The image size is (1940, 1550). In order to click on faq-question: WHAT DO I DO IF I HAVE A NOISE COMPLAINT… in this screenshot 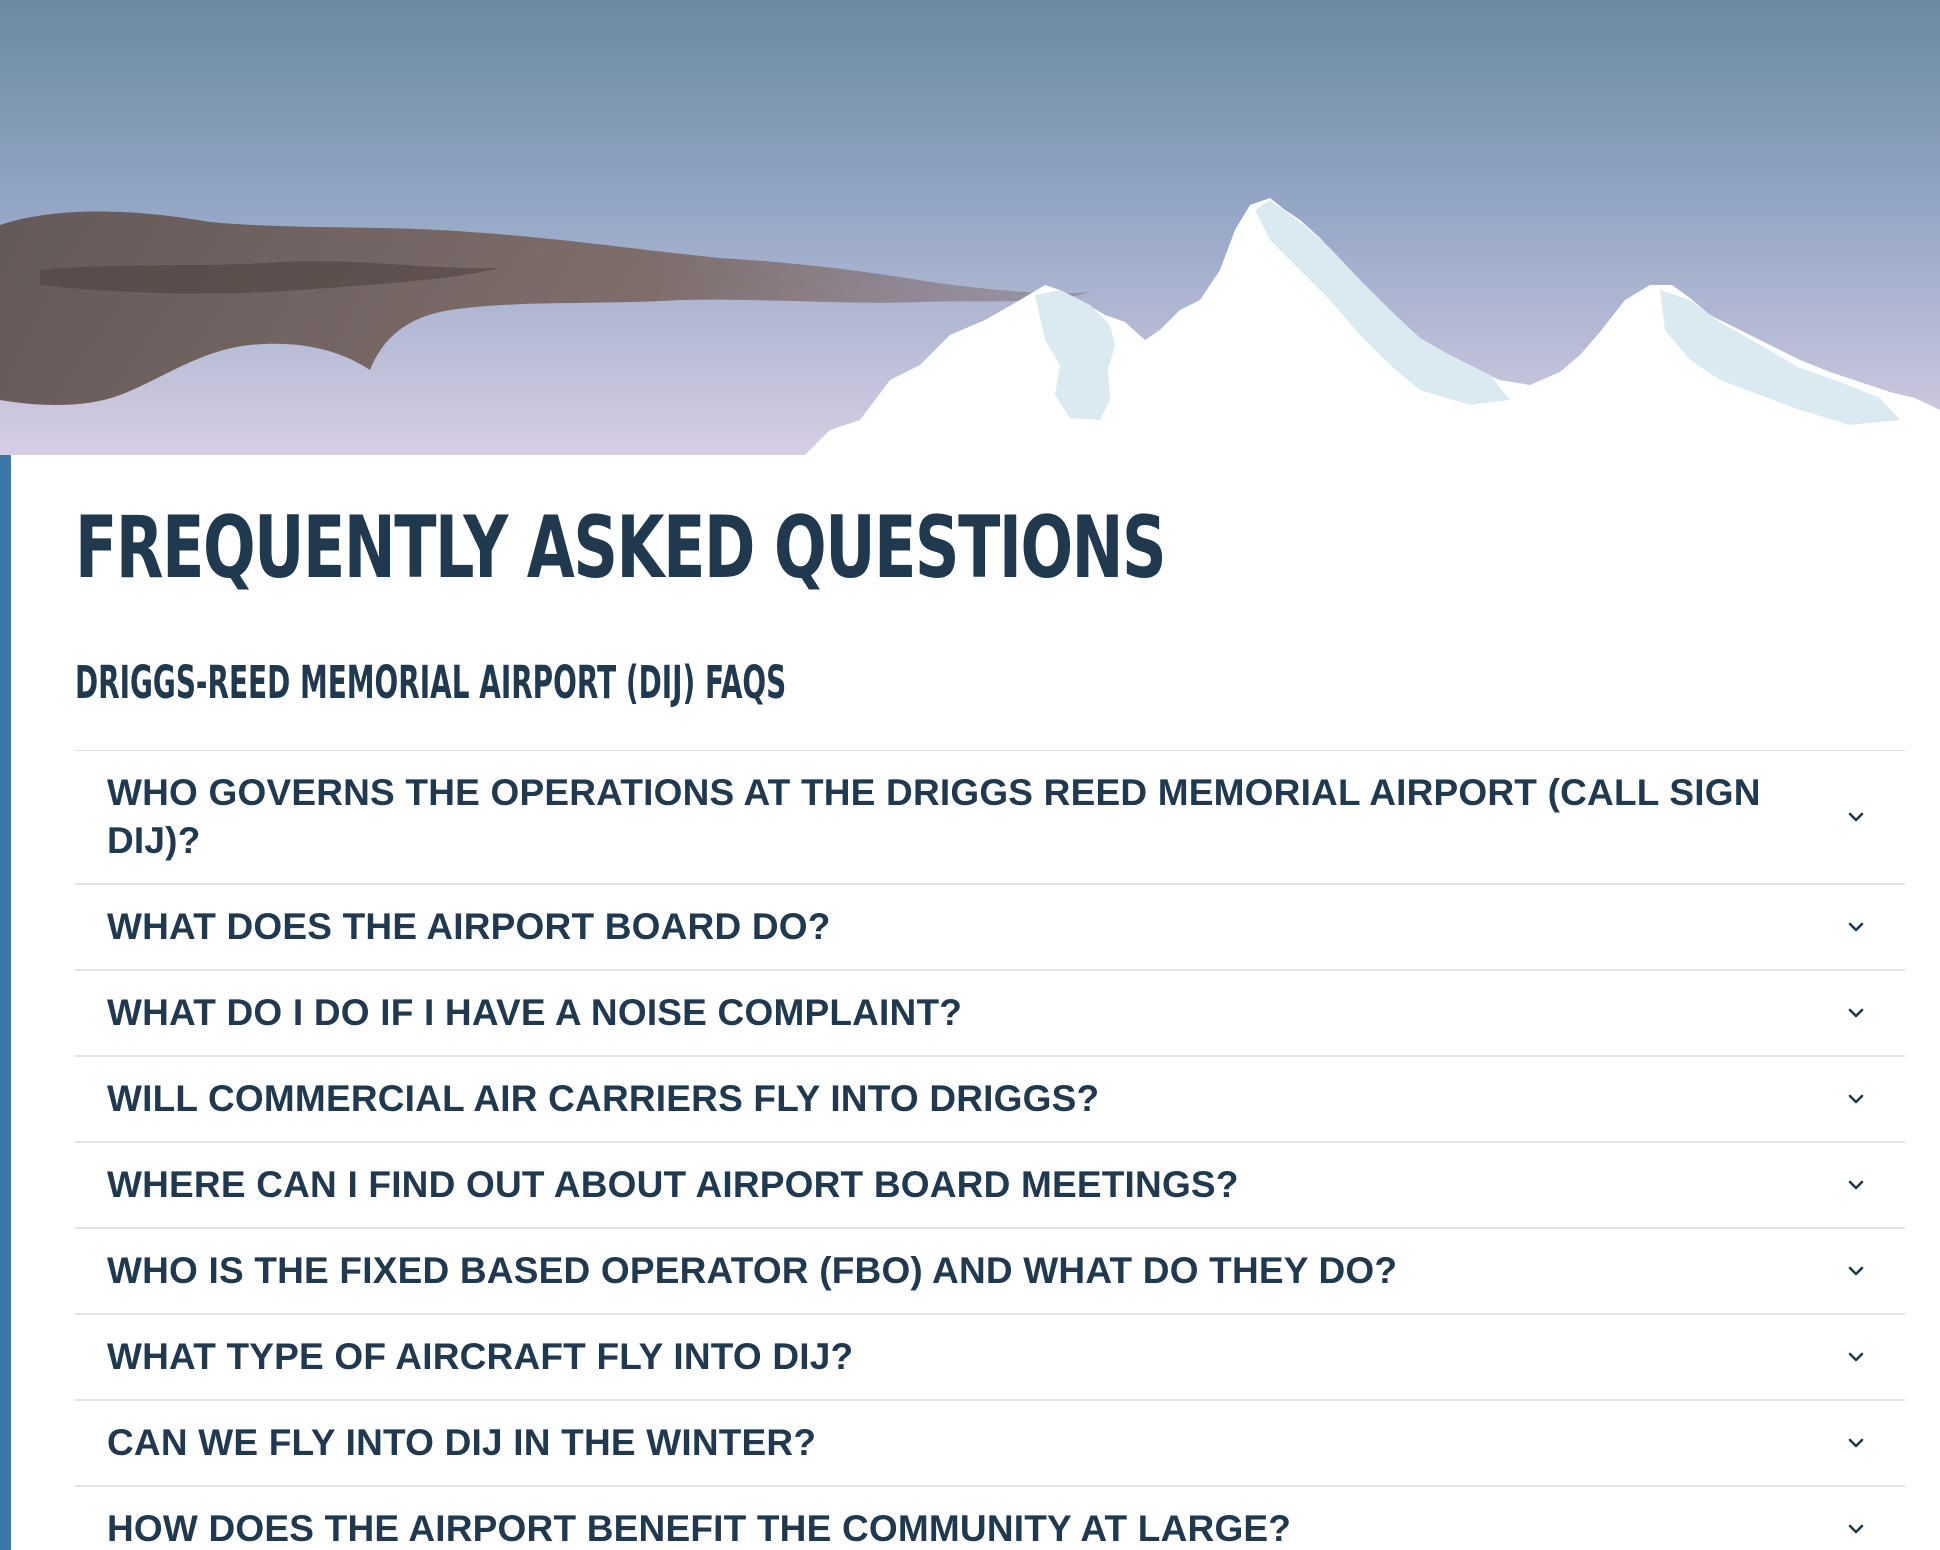, I will do `click(535, 1012)`.